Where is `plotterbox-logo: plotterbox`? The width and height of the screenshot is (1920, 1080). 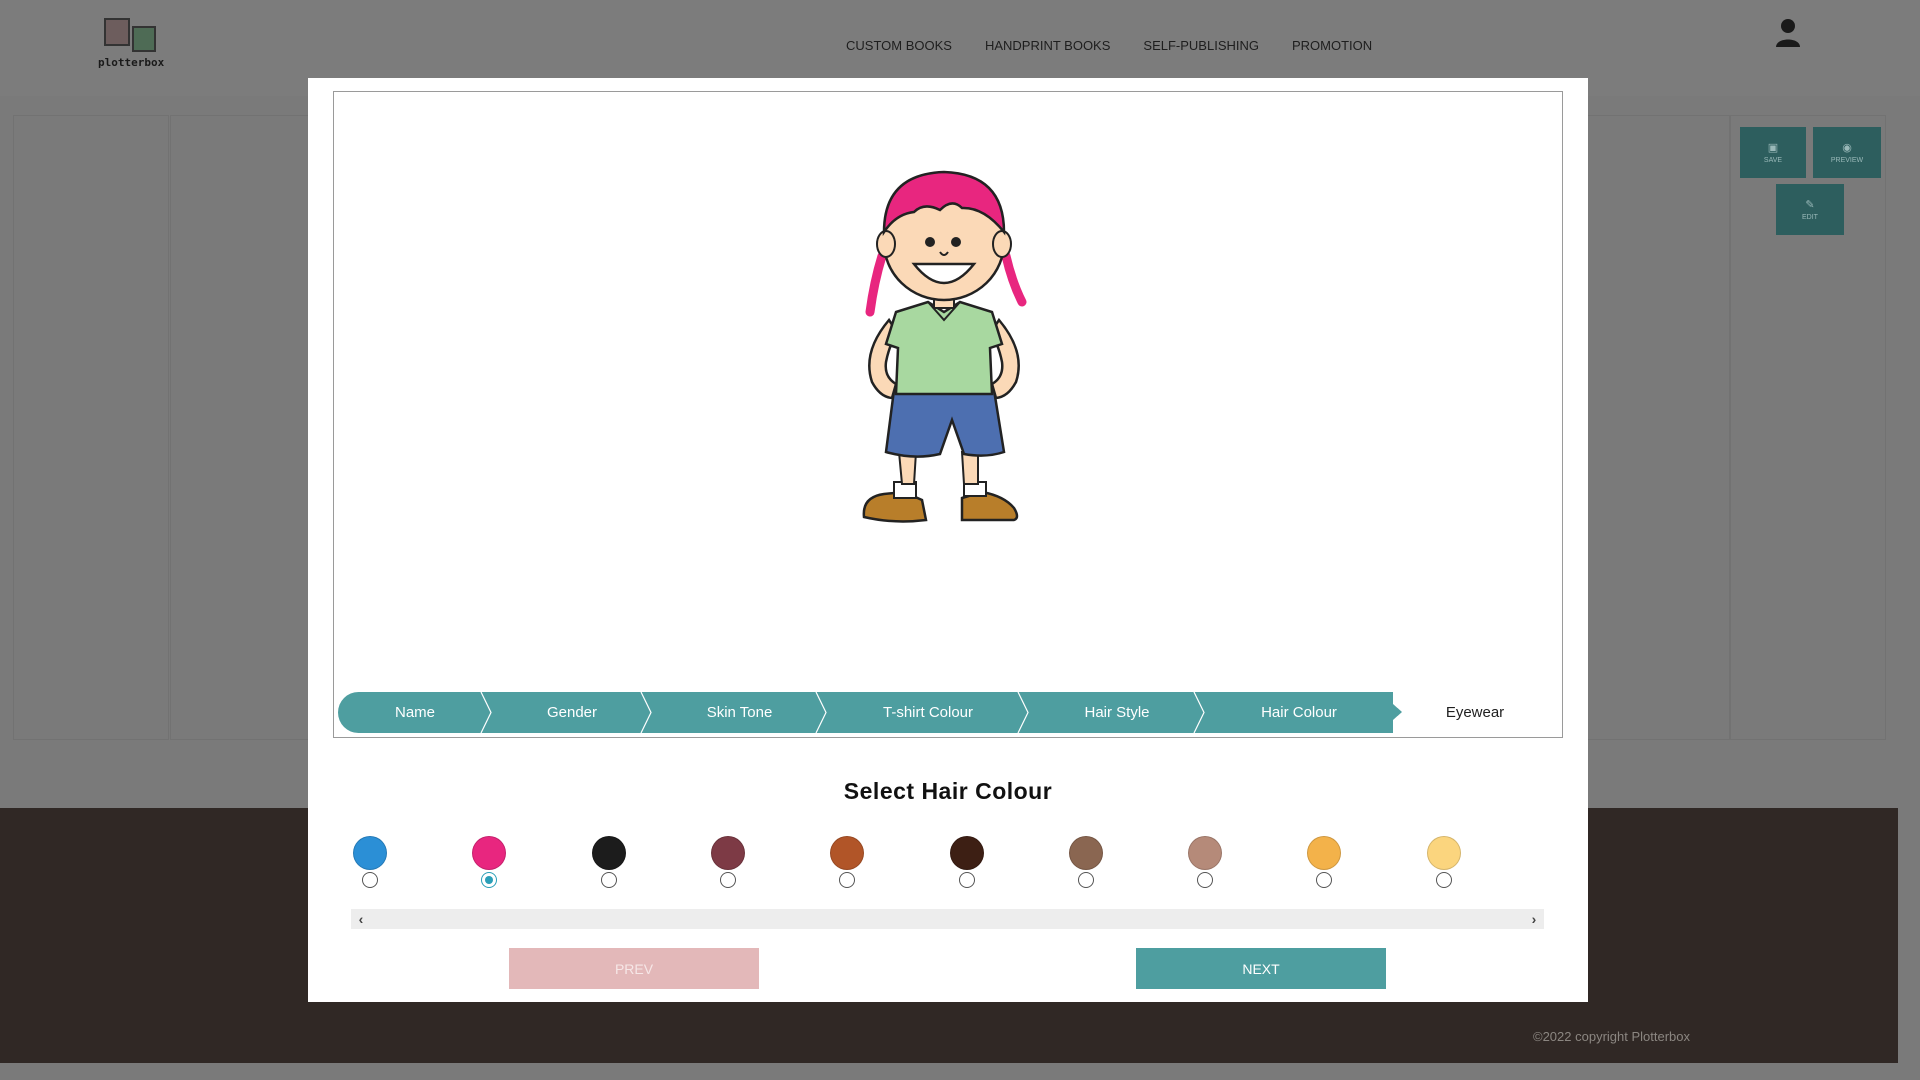
plotterbox-logo: plotterbox is located at coordinates (131, 44).